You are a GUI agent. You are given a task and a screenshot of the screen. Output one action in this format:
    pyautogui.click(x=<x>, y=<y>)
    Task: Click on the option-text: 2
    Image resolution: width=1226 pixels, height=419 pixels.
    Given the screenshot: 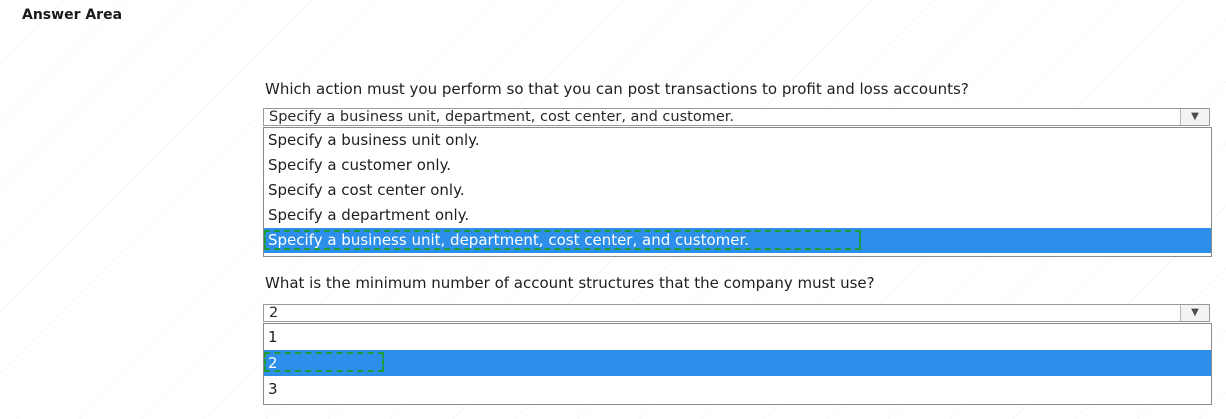 What is the action you would take?
    pyautogui.click(x=273, y=363)
    